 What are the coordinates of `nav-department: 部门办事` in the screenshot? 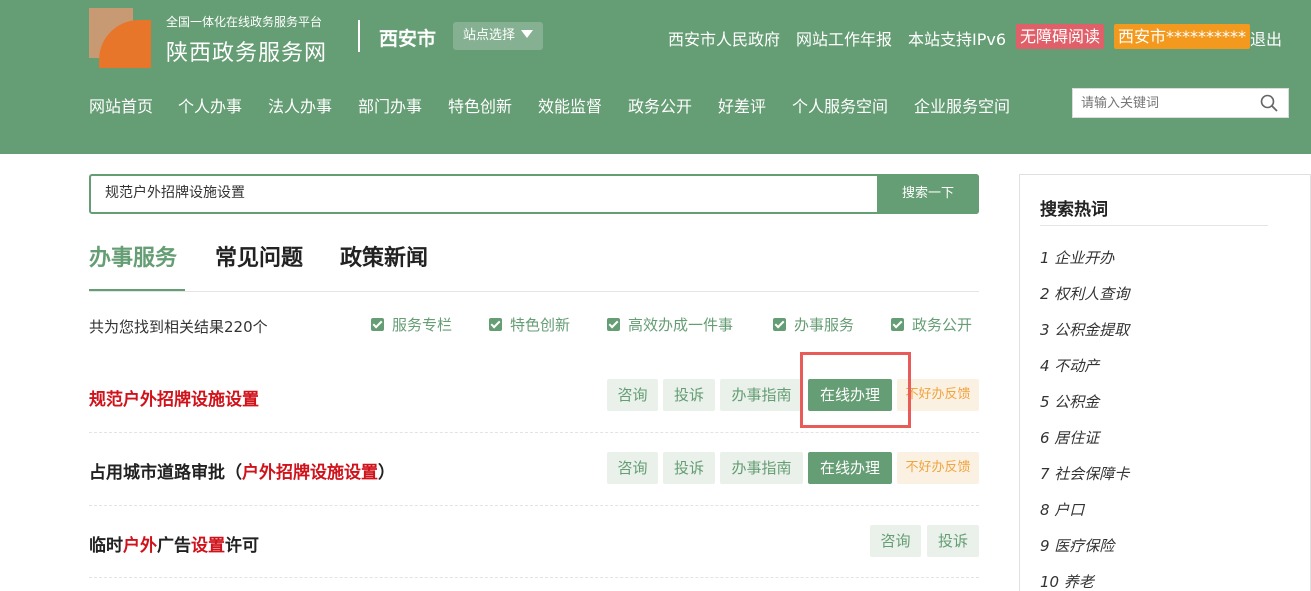 It's located at (390, 105).